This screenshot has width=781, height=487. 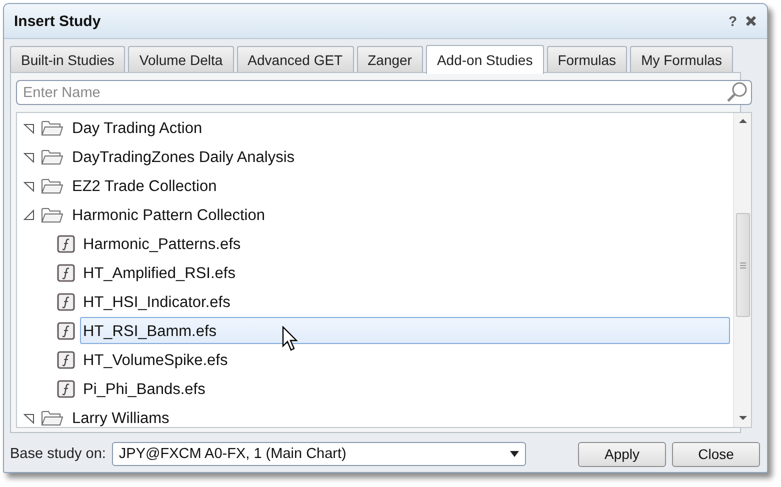 What do you see at coordinates (384, 92) in the screenshot?
I see `search-field: Enter Name` at bounding box center [384, 92].